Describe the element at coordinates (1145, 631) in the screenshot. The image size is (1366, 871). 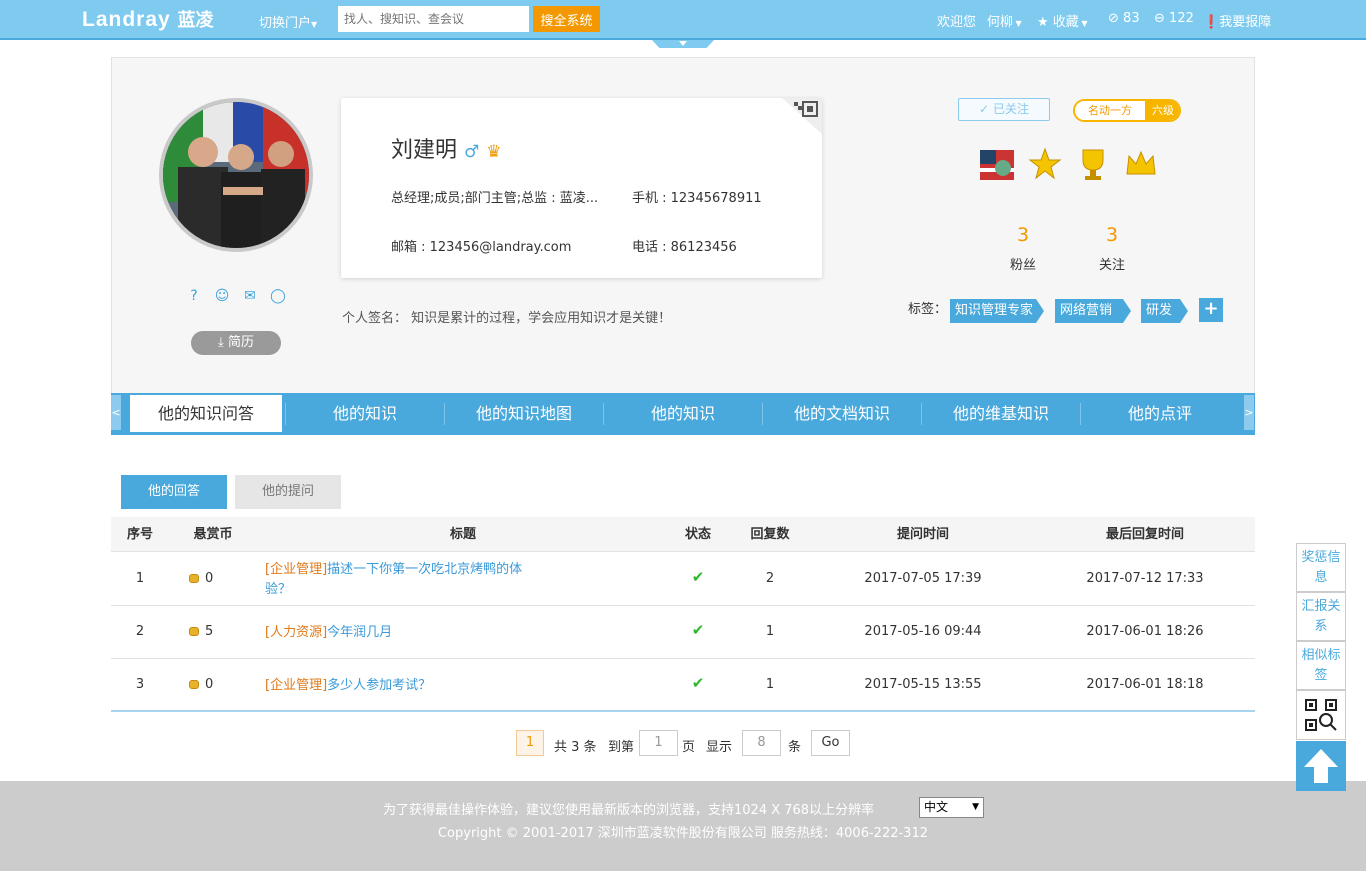
I see `last-reply-time: 2017-06-01 18:26` at that location.